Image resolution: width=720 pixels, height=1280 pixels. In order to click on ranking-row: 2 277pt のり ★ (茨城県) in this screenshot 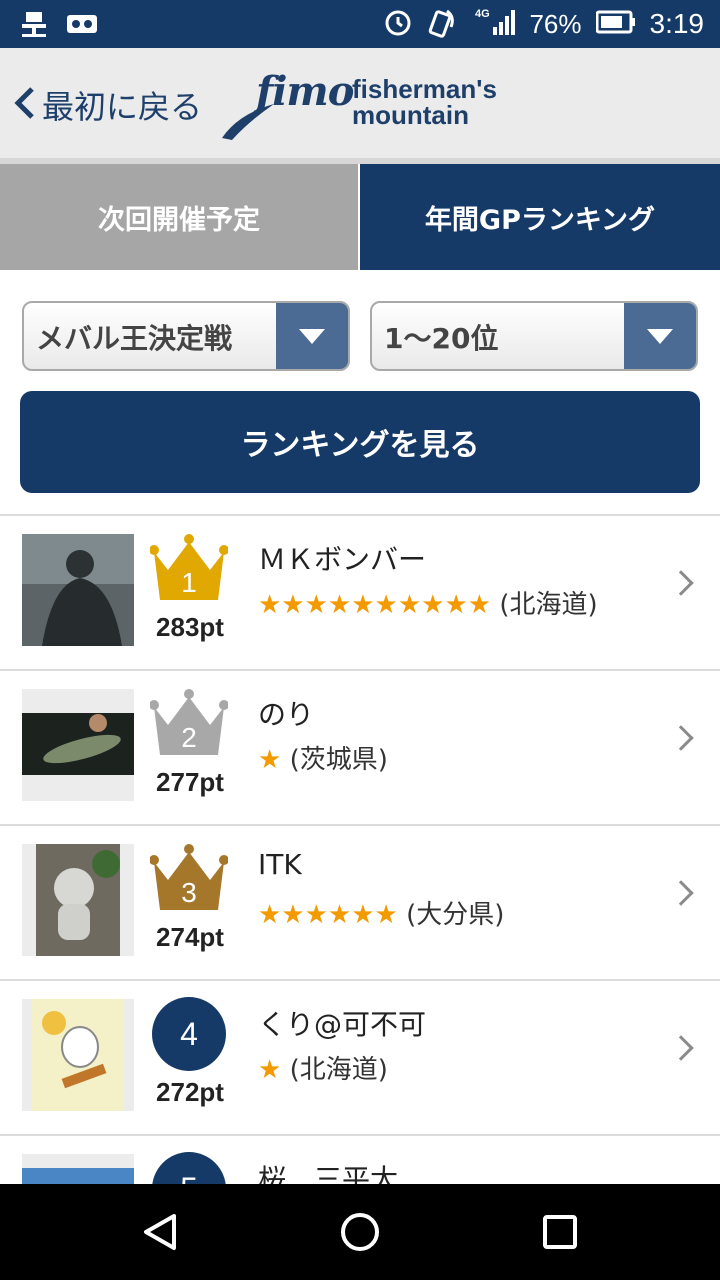, I will do `click(360, 748)`.